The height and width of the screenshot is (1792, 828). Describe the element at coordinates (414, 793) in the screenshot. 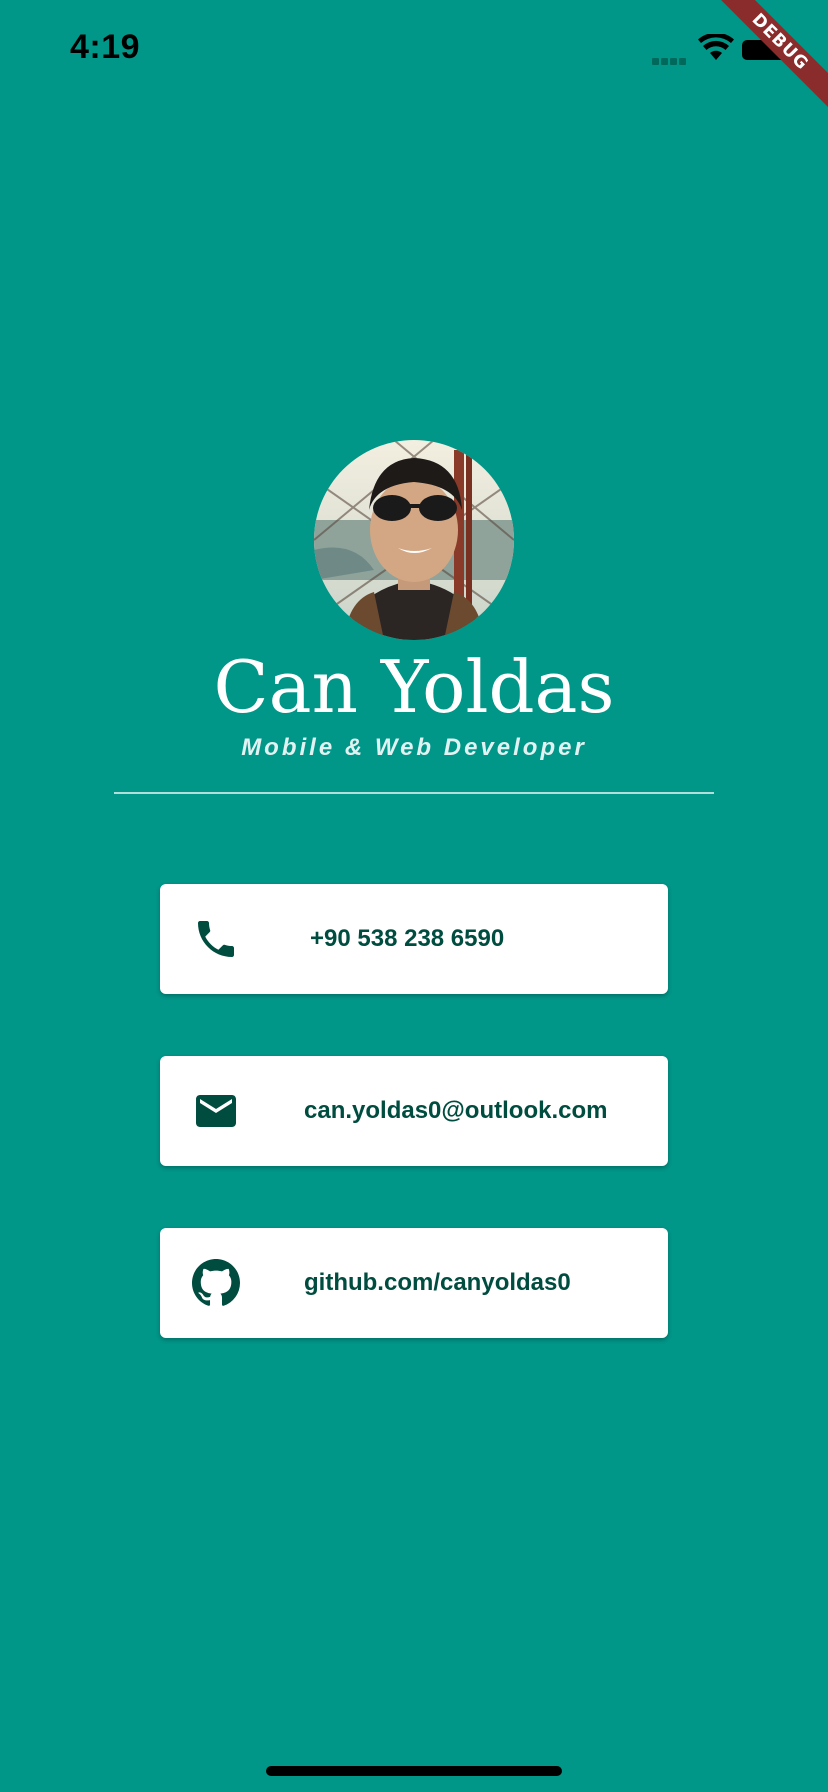

I see `divider` at that location.